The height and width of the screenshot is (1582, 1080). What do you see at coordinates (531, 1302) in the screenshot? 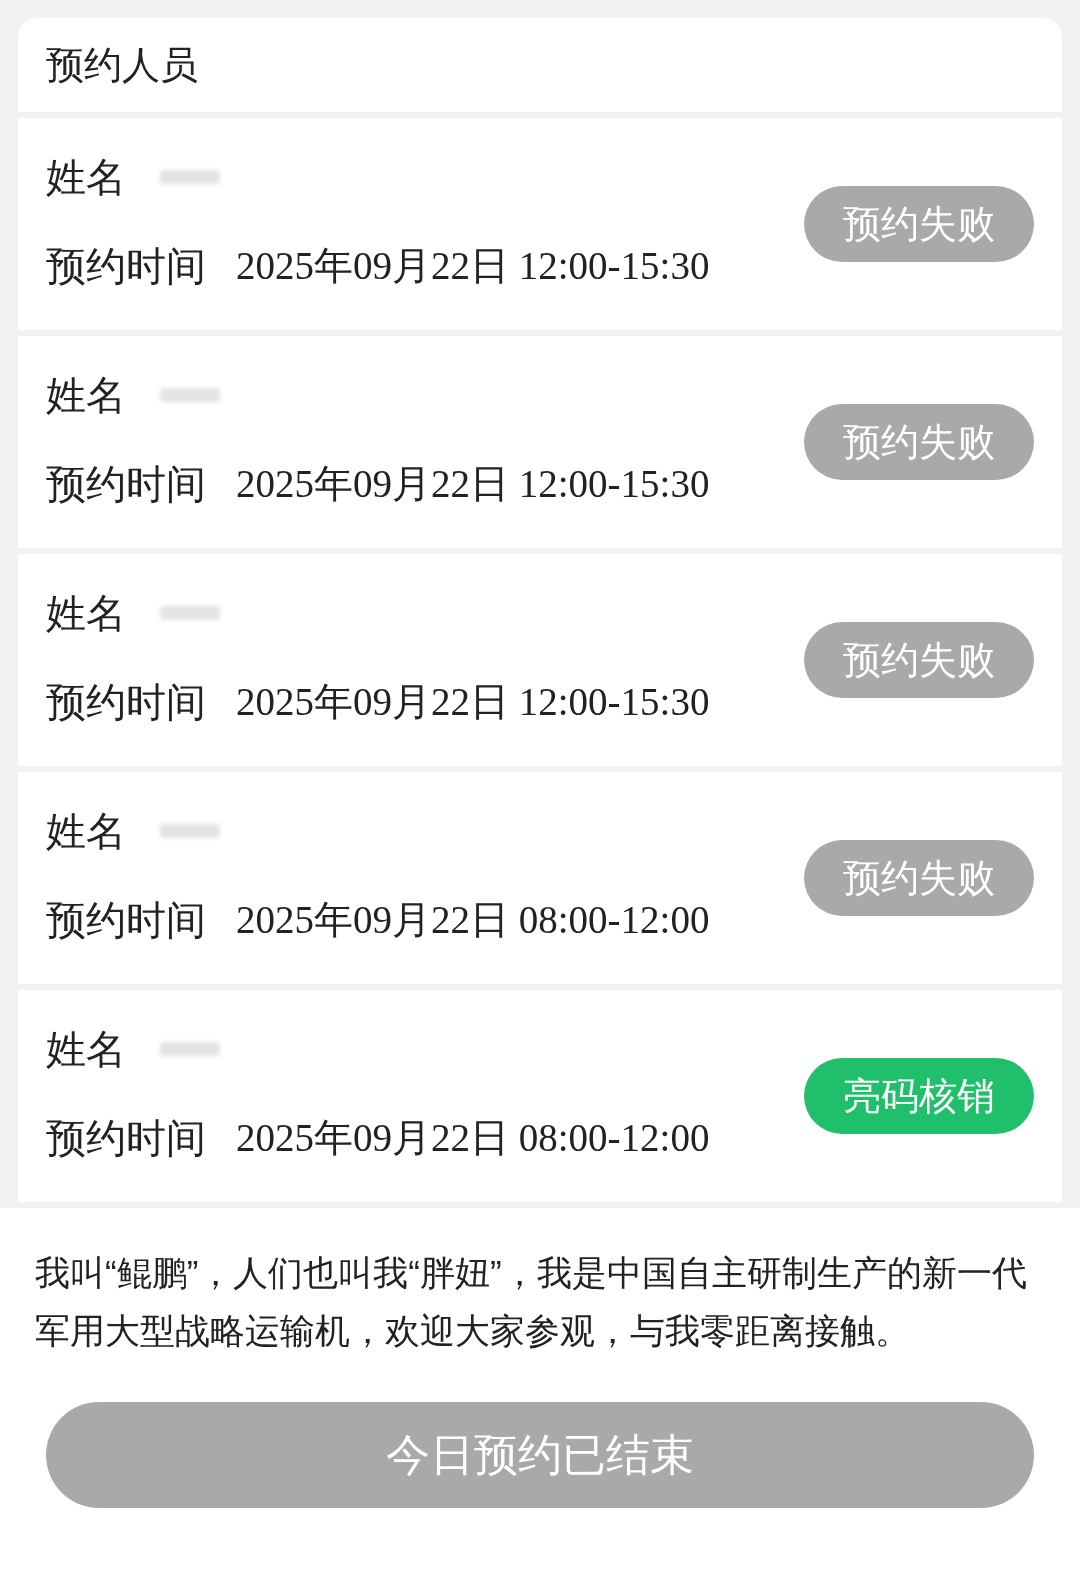
I see `description-text: 我叫“鲲鹏”，人们也叫我“胖妞”，我是中国自主研制生产的新一代军用大型战略运输机，欢迎大家参观，与我零距离接触。` at bounding box center [531, 1302].